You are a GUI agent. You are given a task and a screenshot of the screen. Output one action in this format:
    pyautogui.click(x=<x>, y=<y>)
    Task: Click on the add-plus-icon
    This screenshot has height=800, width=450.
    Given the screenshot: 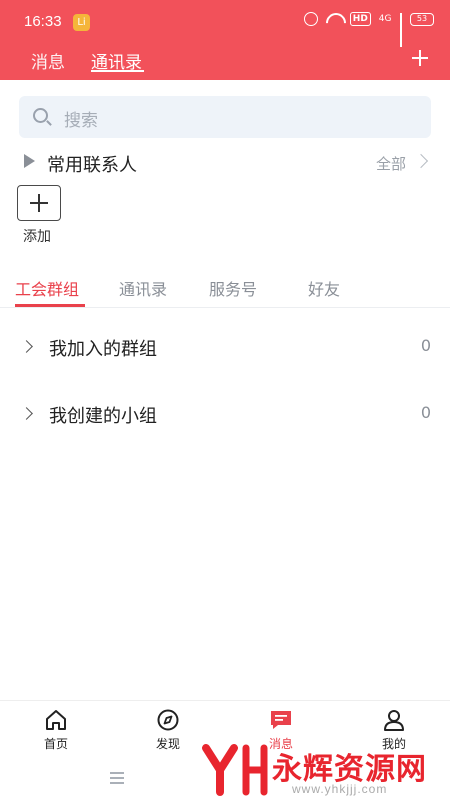 What is the action you would take?
    pyautogui.click(x=420, y=58)
    